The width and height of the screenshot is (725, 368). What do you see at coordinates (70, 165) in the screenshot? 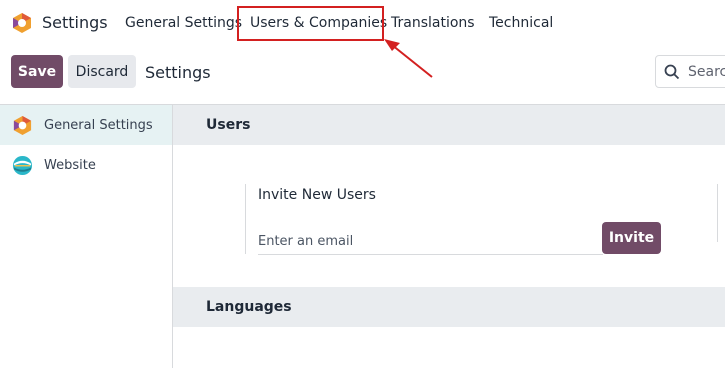
I see `sidebar-item-label: Website` at bounding box center [70, 165].